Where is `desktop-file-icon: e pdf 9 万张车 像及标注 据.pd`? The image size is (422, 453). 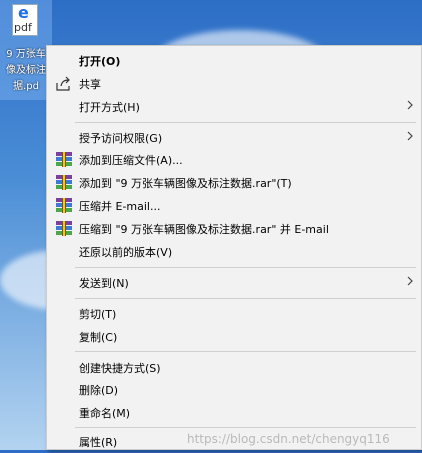
desktop-file-icon: e pdf 9 万张车 像及标注 据.pd is located at coordinates (26, 50).